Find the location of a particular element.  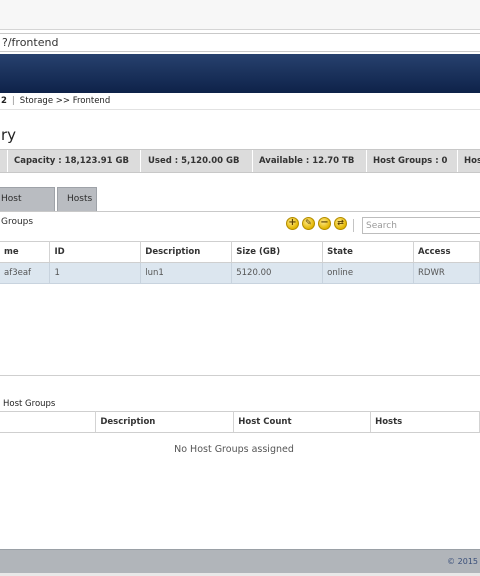

remove-icon: − is located at coordinates (324, 223).